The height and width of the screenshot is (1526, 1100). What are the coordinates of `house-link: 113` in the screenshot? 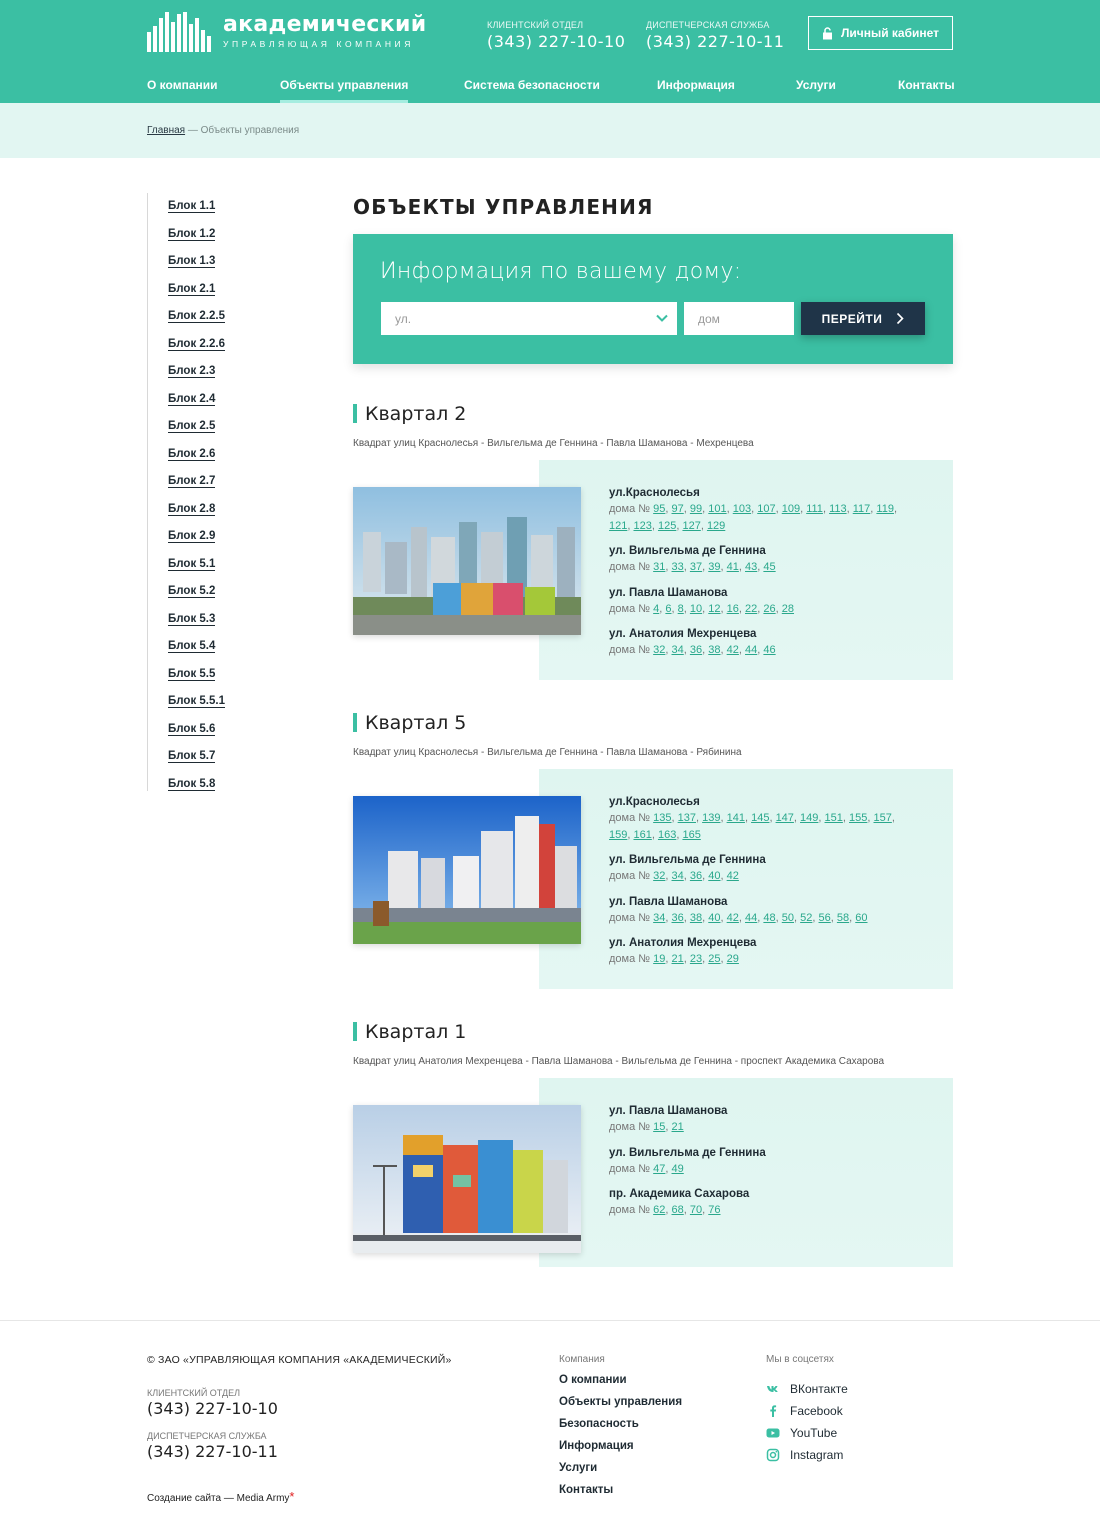 It's located at (838, 509).